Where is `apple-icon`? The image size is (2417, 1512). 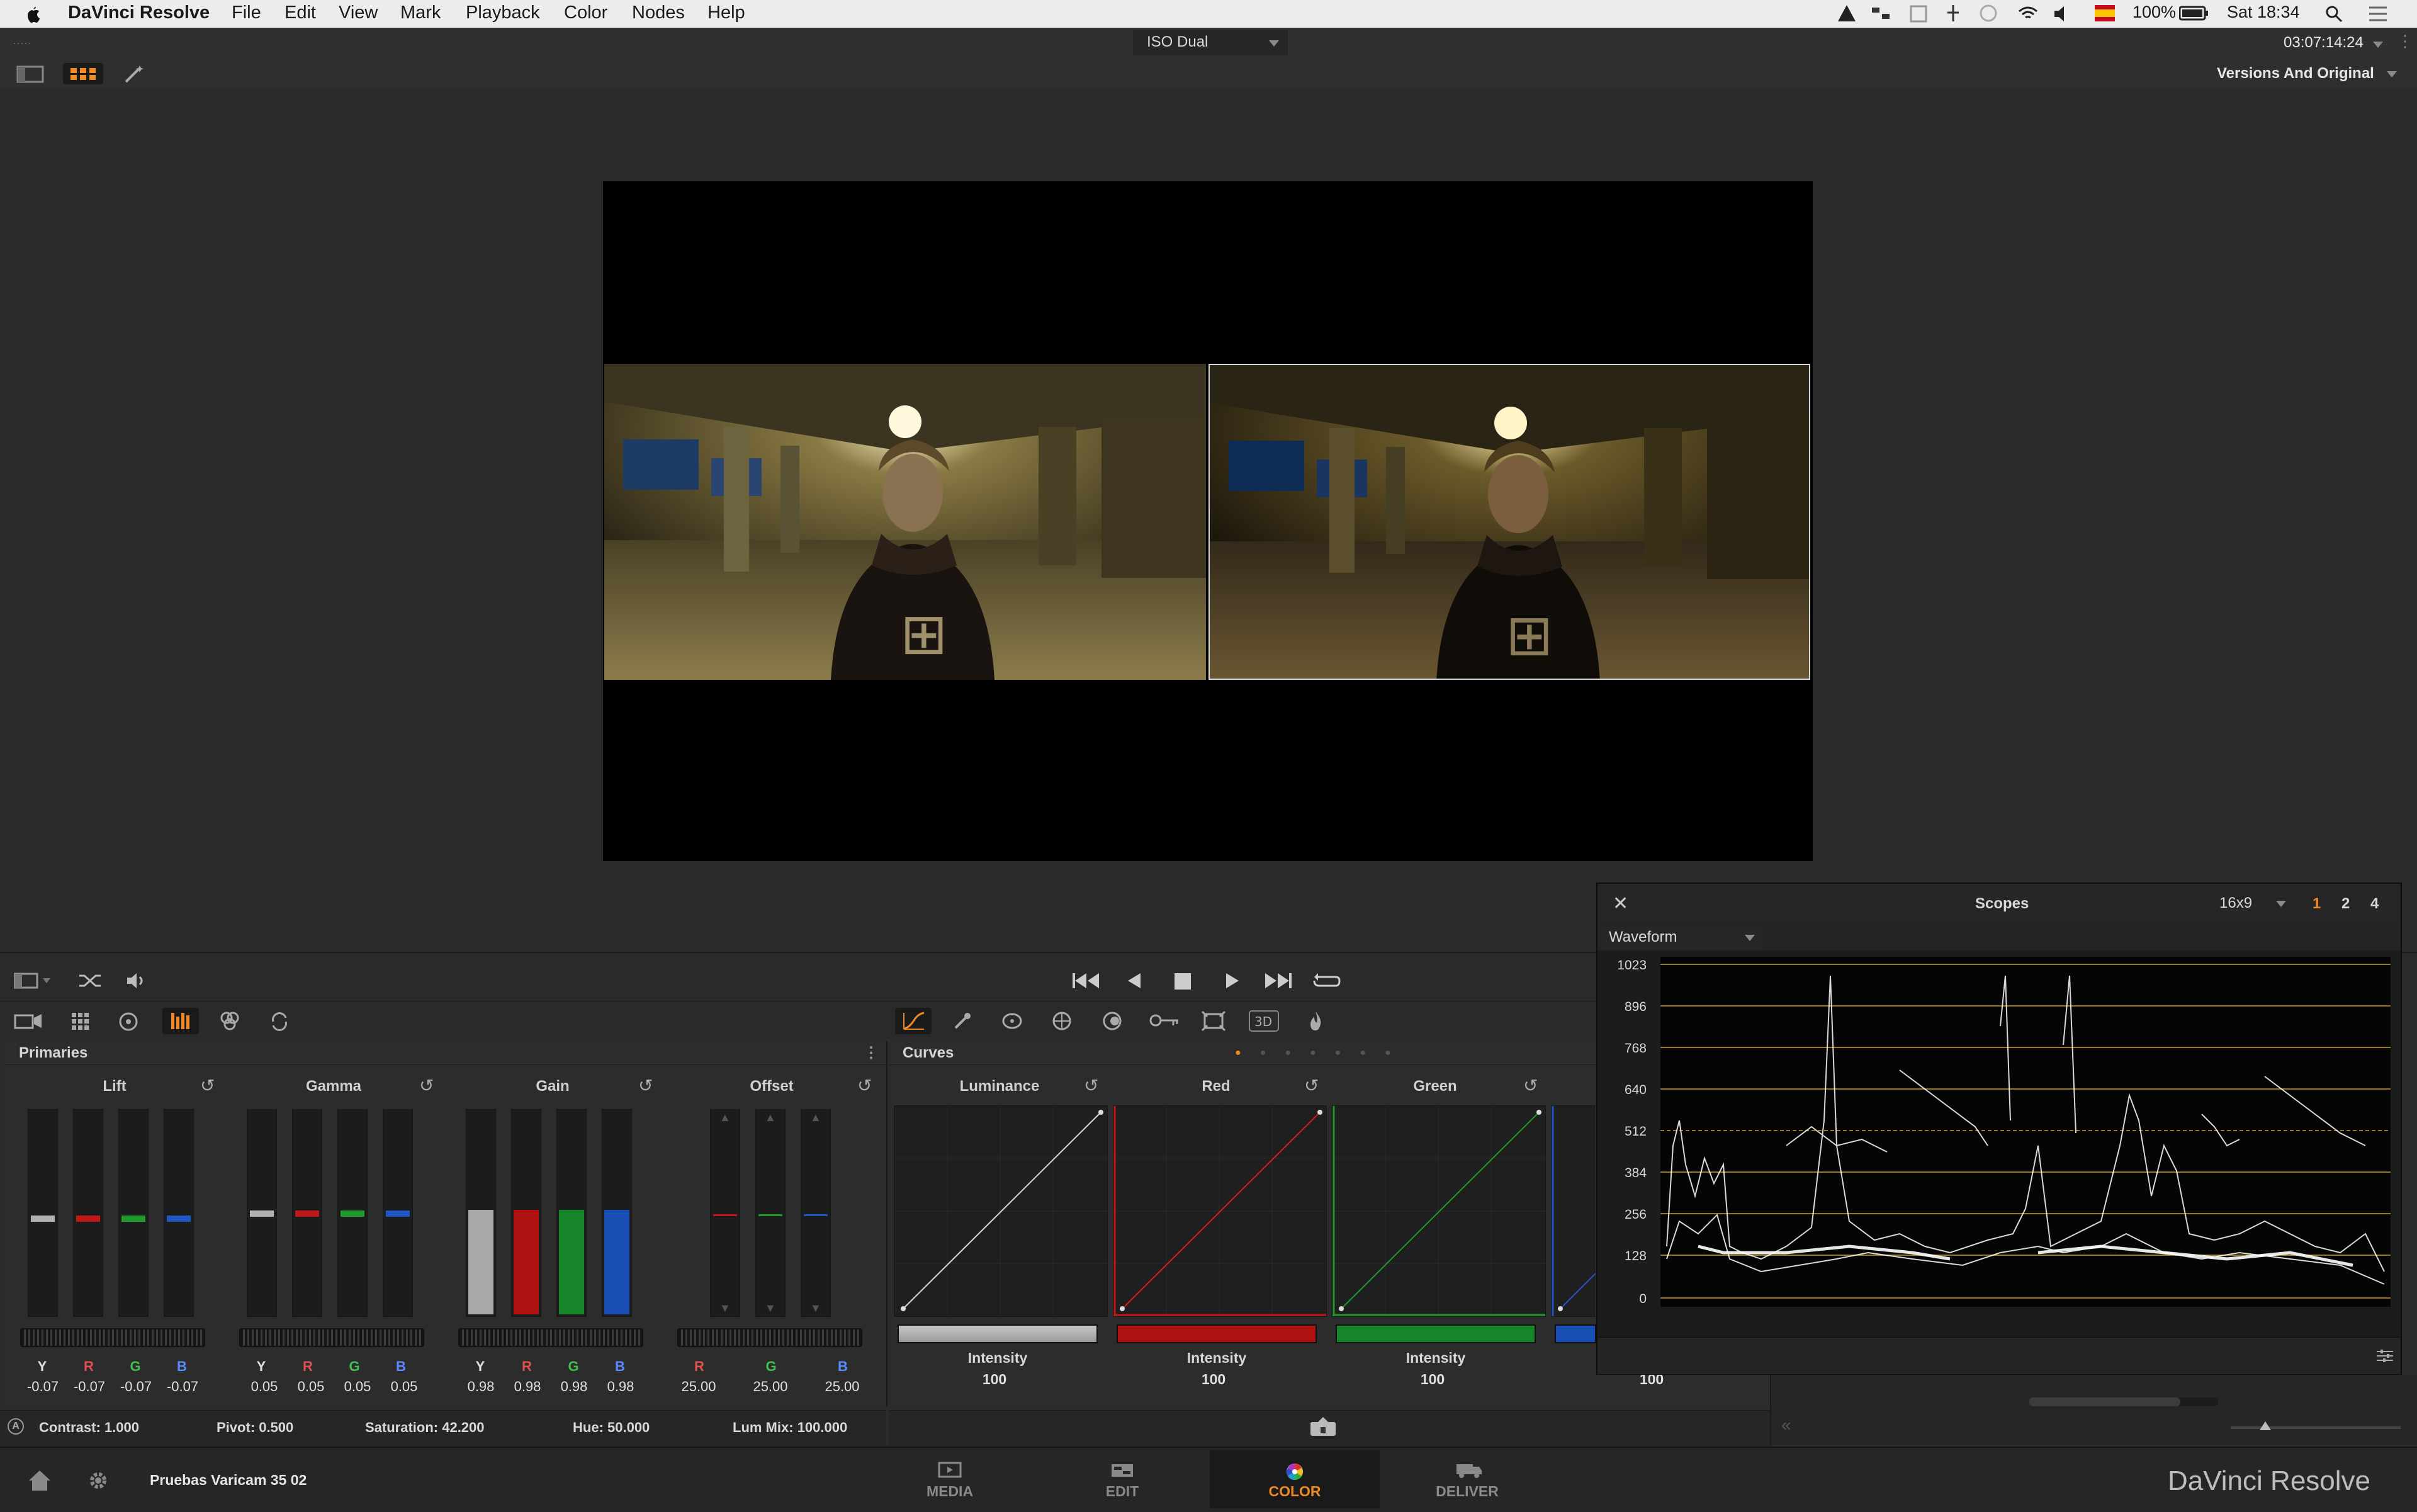
apple-icon is located at coordinates (33, 14).